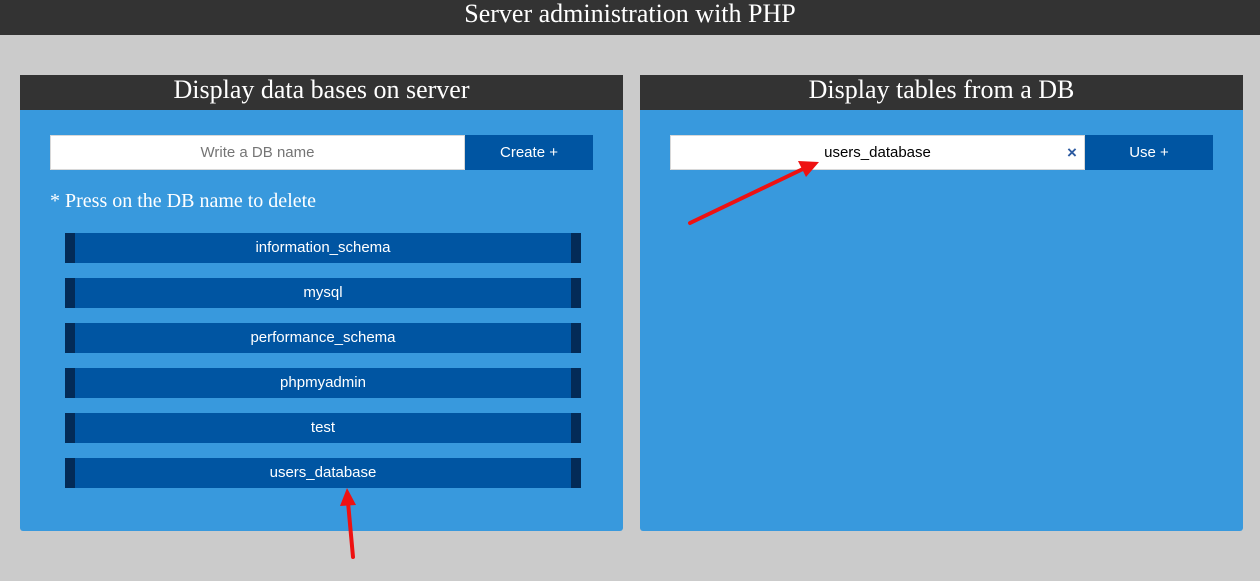 This screenshot has width=1260, height=581. What do you see at coordinates (941, 92) in the screenshot?
I see `tables-panel-title: Display tables from a DB` at bounding box center [941, 92].